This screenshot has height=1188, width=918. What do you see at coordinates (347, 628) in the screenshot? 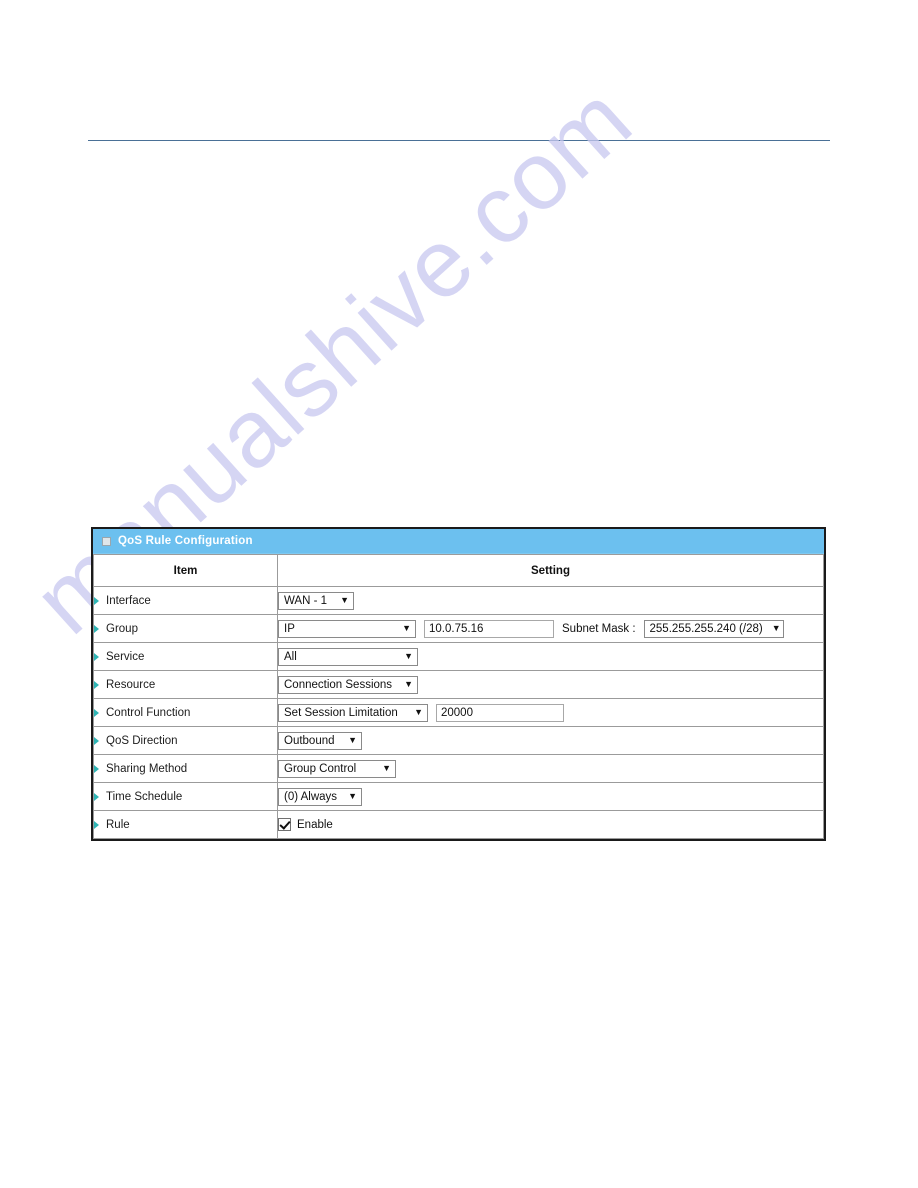
I see `group-type-select: IP ▼` at bounding box center [347, 628].